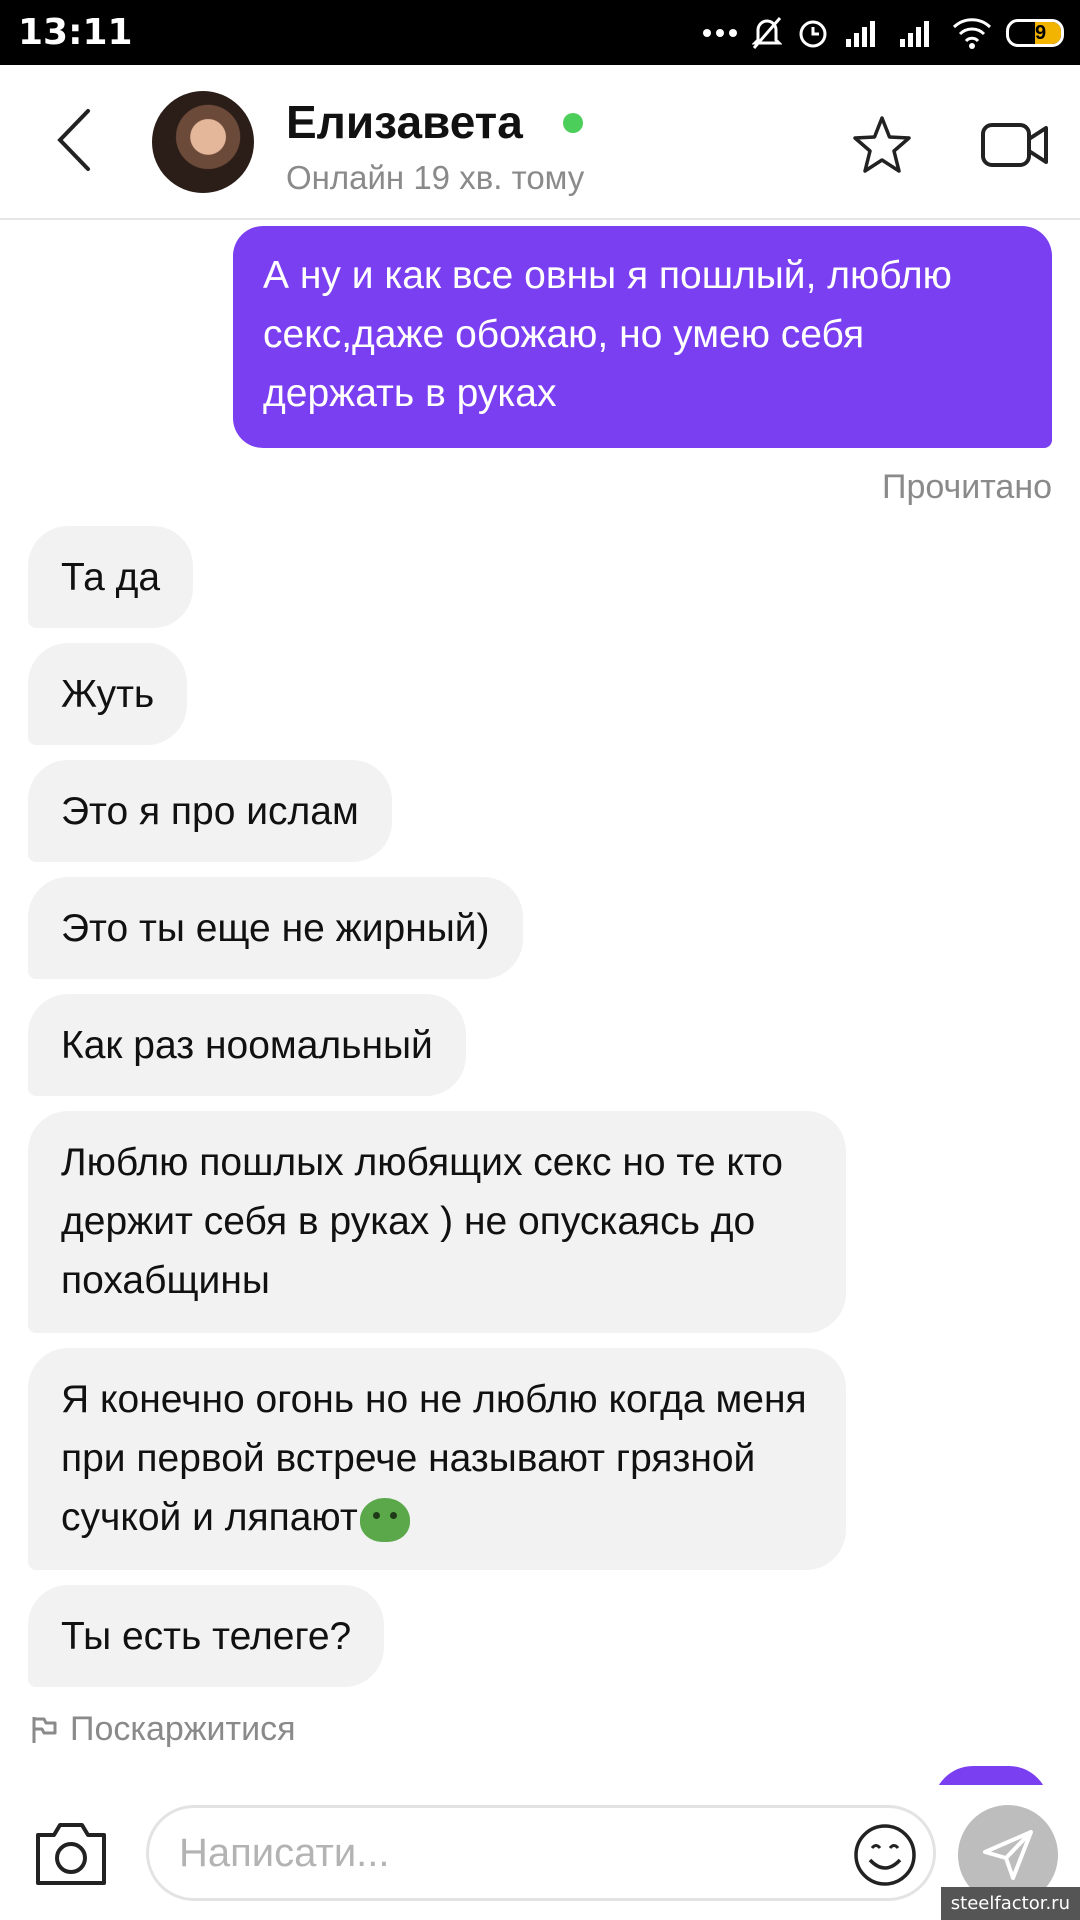  What do you see at coordinates (435, 177) in the screenshot?
I see `contact-status: Онлайн 19 хв. тому` at bounding box center [435, 177].